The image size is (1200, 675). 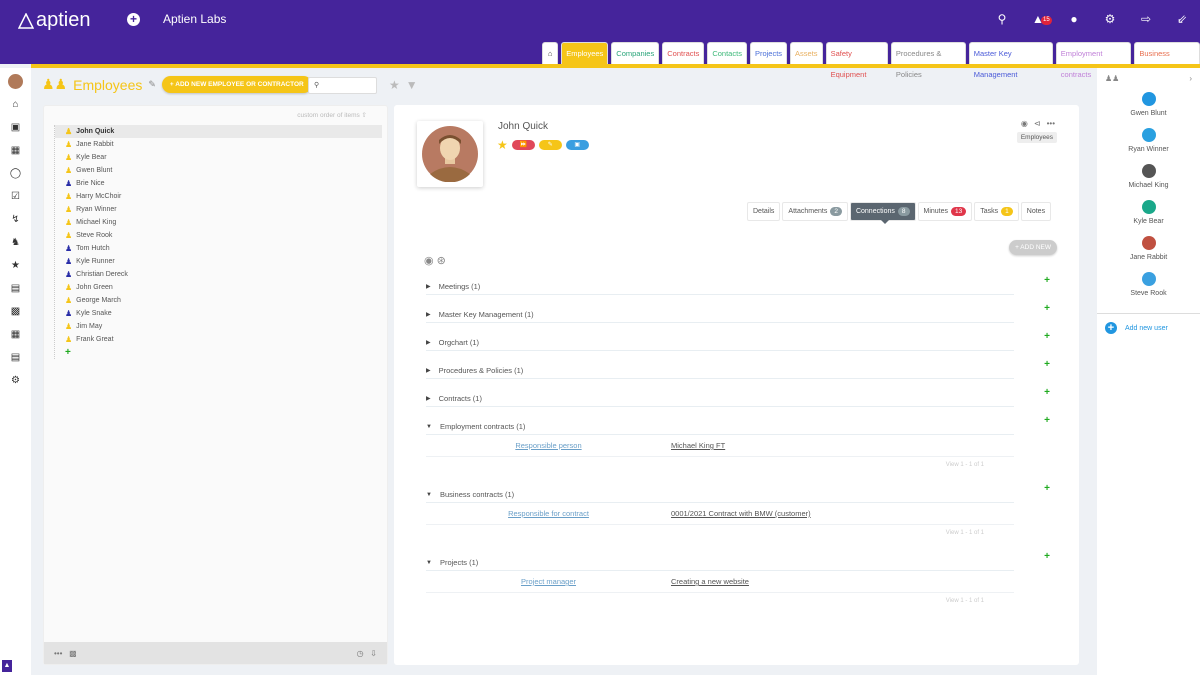 What do you see at coordinates (577, 145) in the screenshot?
I see `comment-chip: ▣` at bounding box center [577, 145].